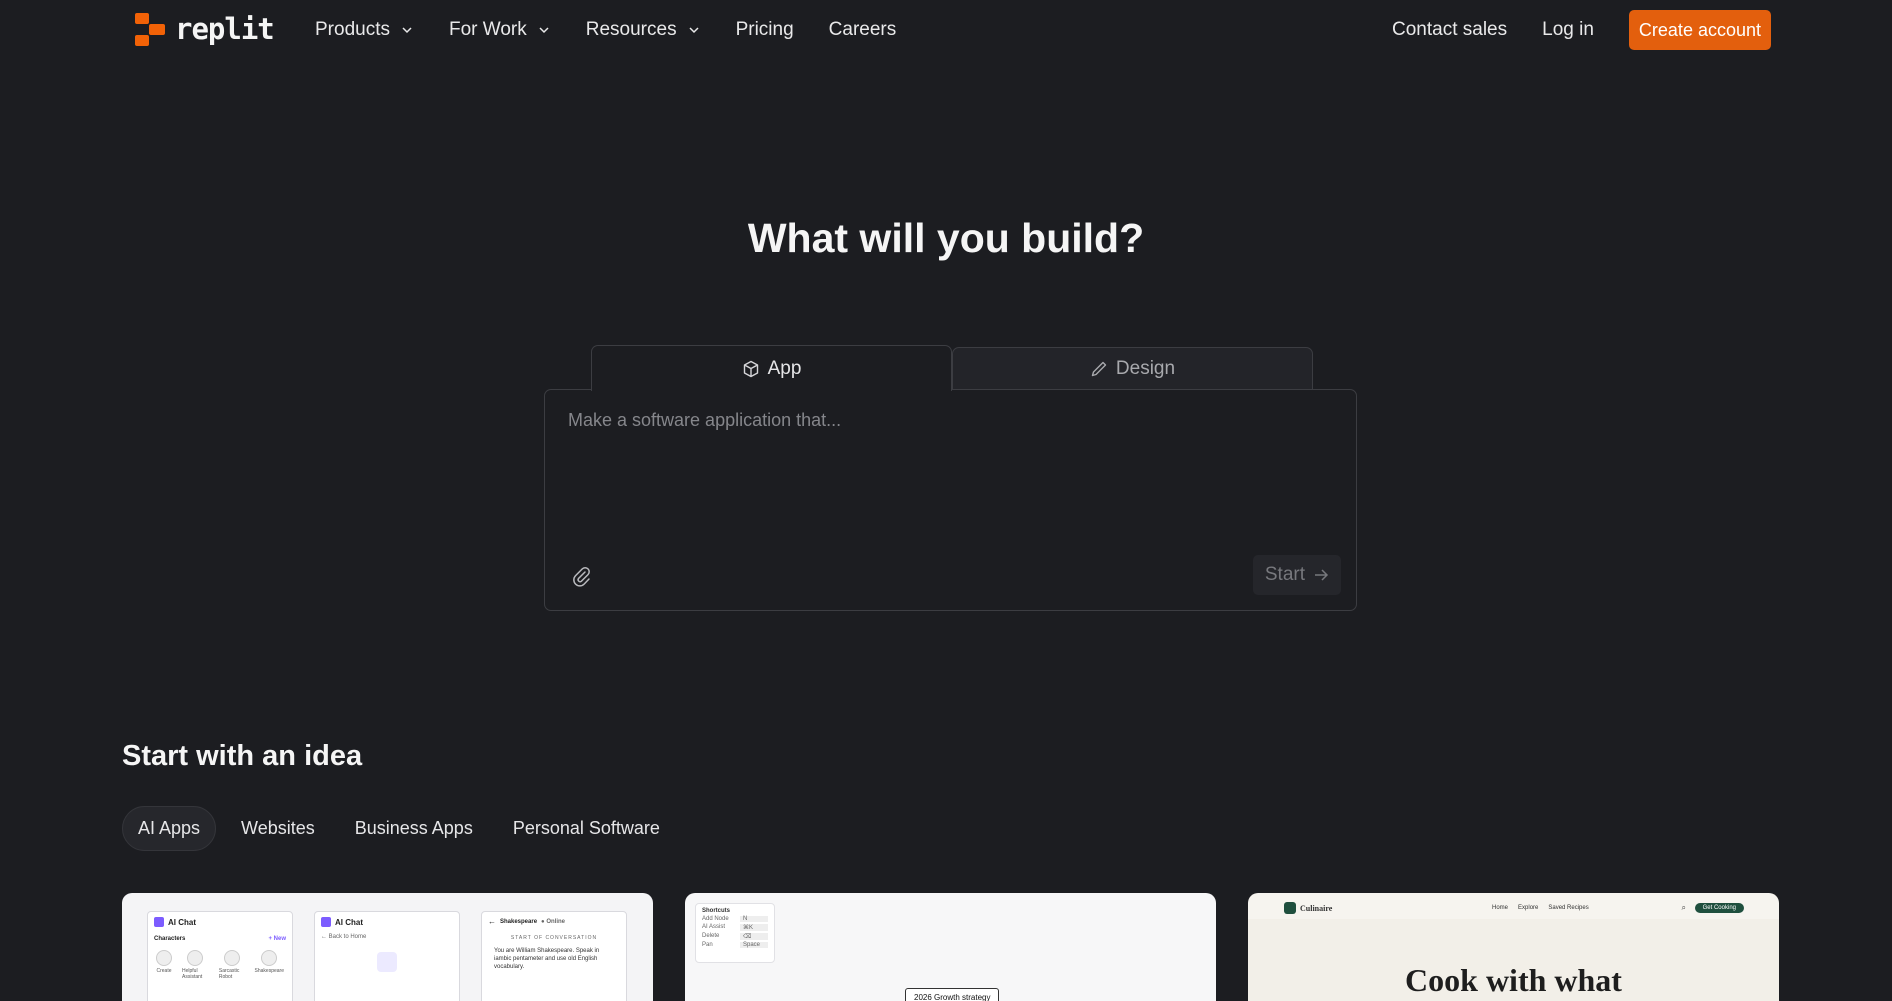 Image resolution: width=1892 pixels, height=1001 pixels. Describe the element at coordinates (169, 828) in the screenshot. I see `category-ai-apps: AI Apps` at that location.